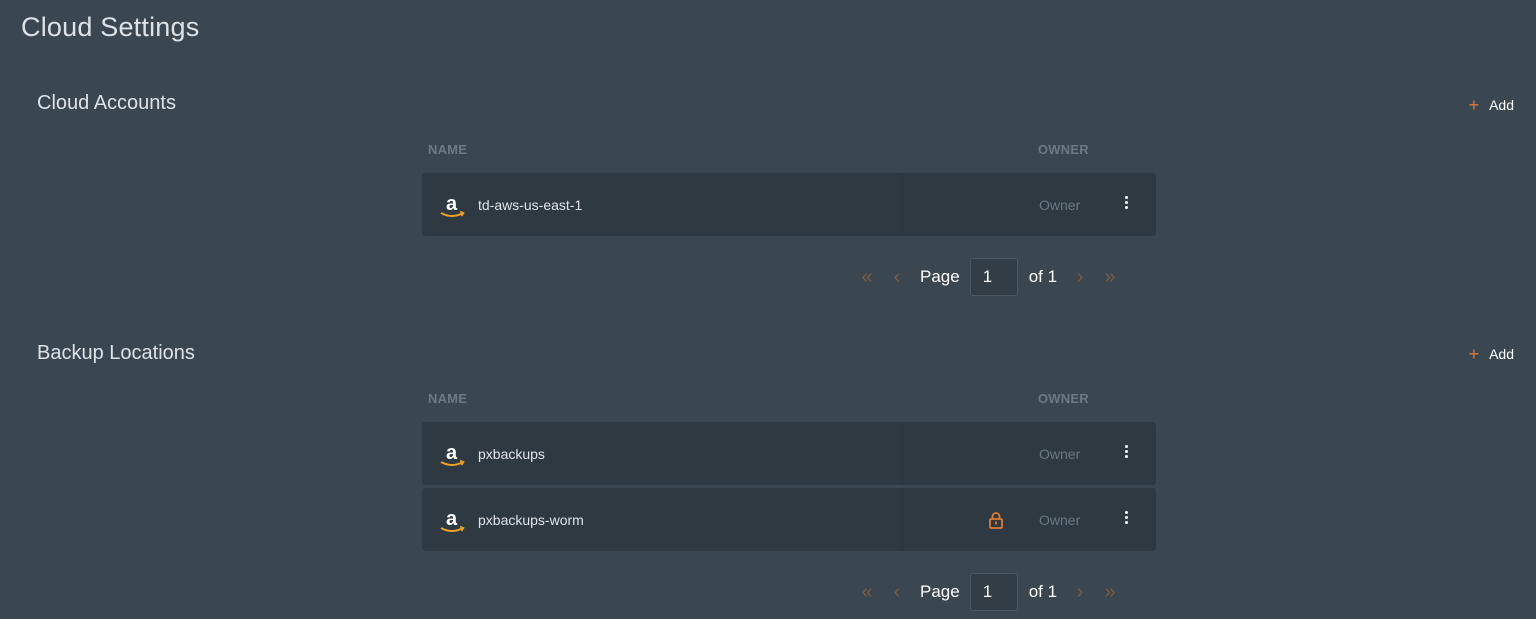  I want to click on backup-locations-title: Backup Locations, so click(116, 353).